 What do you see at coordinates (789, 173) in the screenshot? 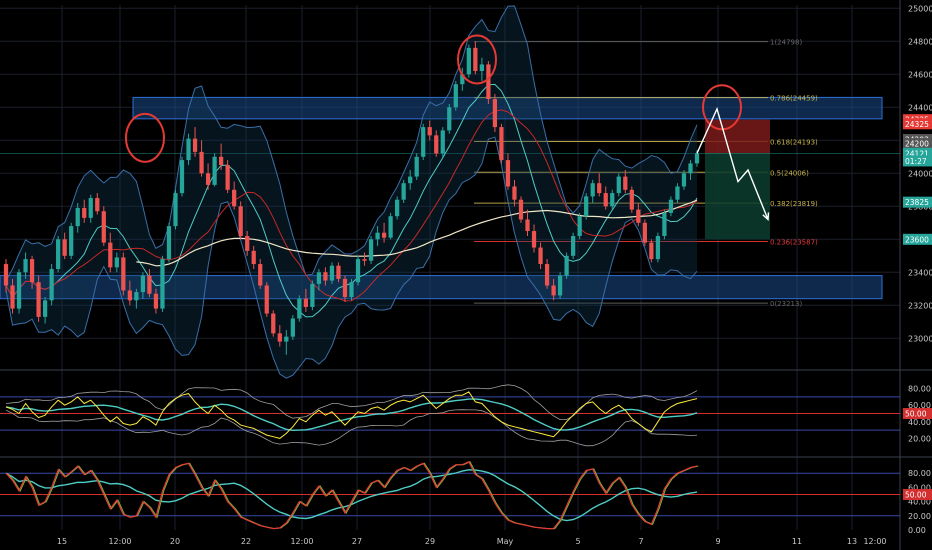
I see `fib-level-label: 0.5(24006)` at bounding box center [789, 173].